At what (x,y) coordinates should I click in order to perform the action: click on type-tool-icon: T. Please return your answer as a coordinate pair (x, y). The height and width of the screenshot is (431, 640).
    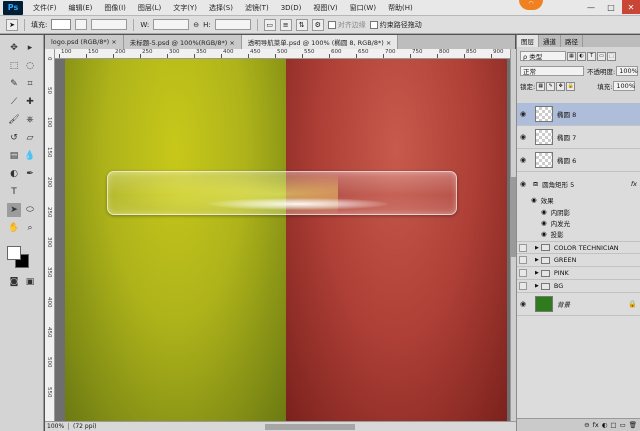
    Looking at the image, I should click on (14, 192).